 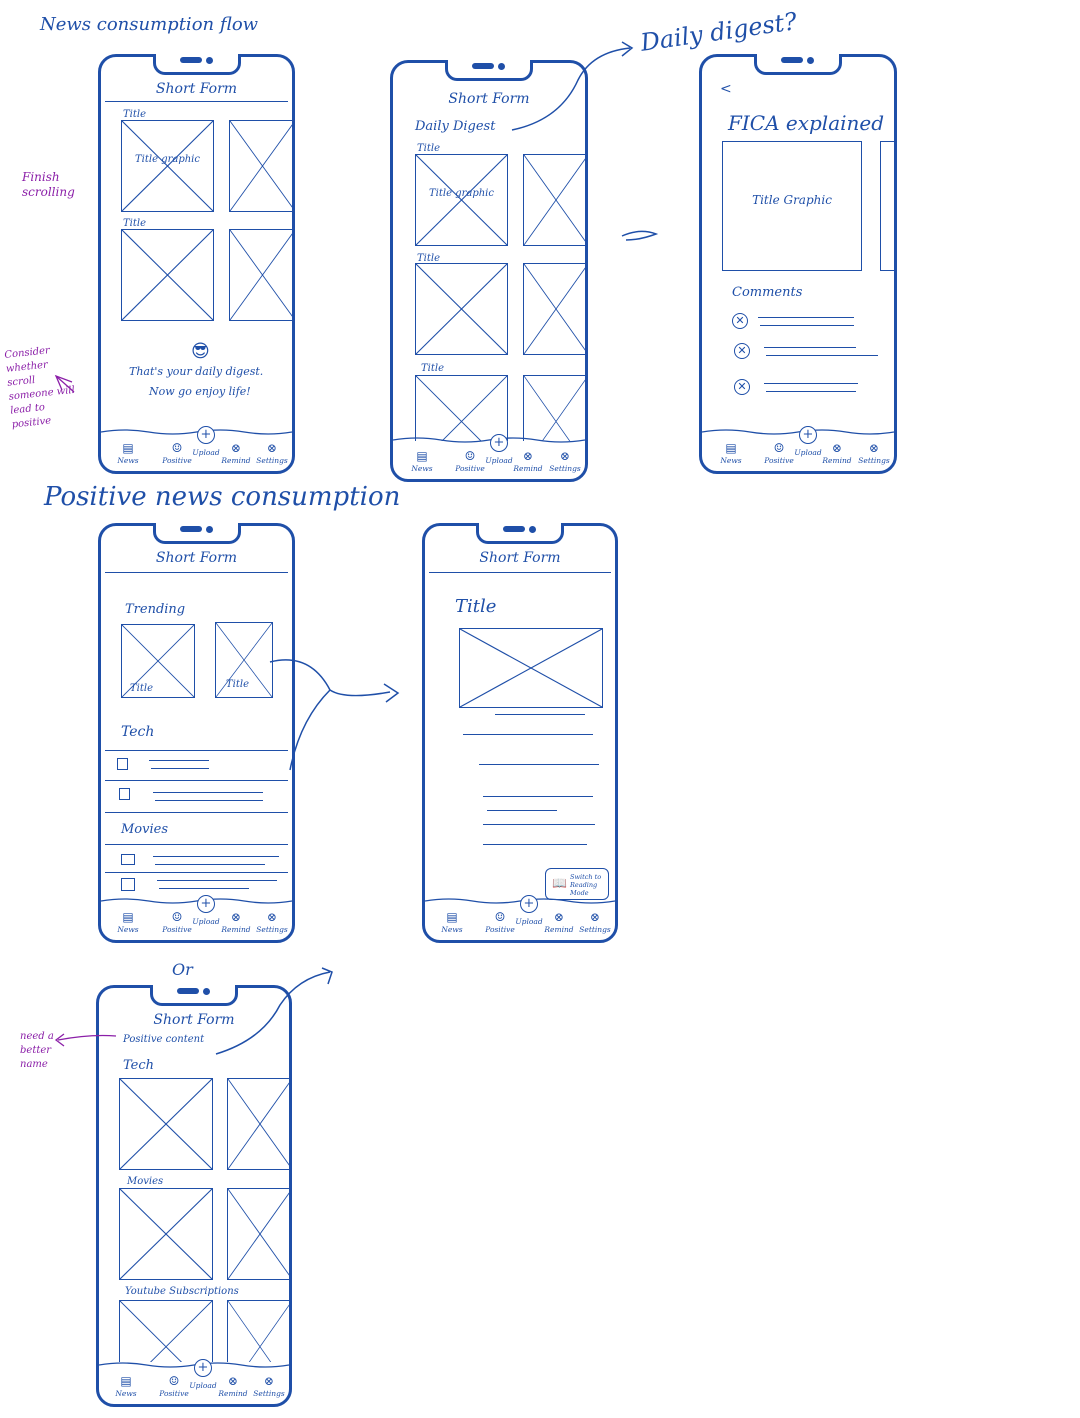 I want to click on next-graphic-peek, so click(x=888, y=206).